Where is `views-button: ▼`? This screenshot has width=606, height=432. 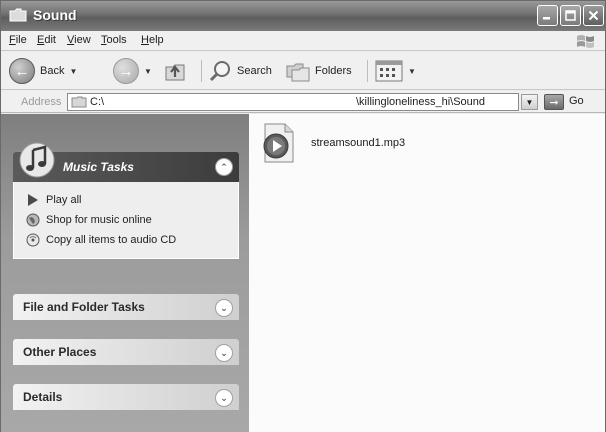
views-button: ▼ is located at coordinates (395, 71).